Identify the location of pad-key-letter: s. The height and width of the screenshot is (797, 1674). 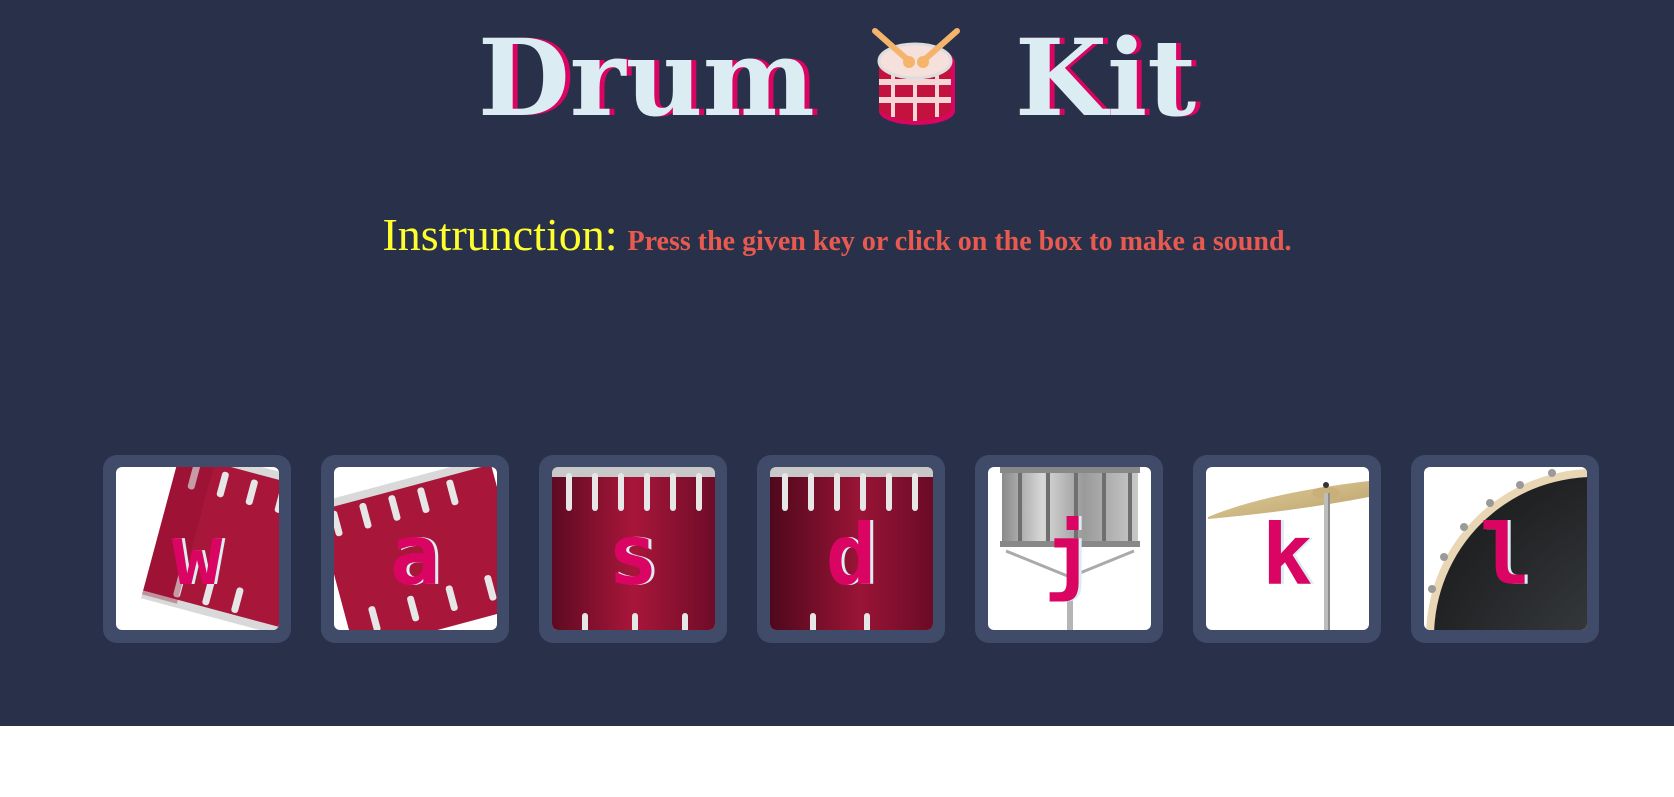
(633, 555).